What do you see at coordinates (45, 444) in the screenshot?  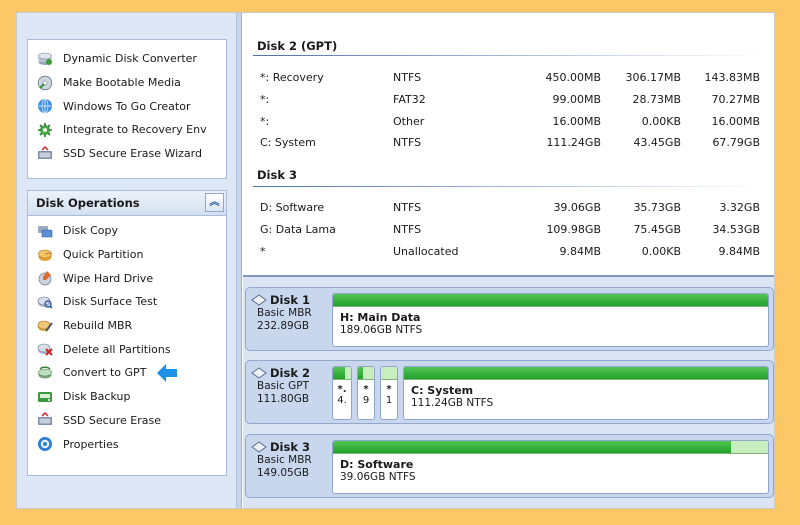 I see `properties-icon` at bounding box center [45, 444].